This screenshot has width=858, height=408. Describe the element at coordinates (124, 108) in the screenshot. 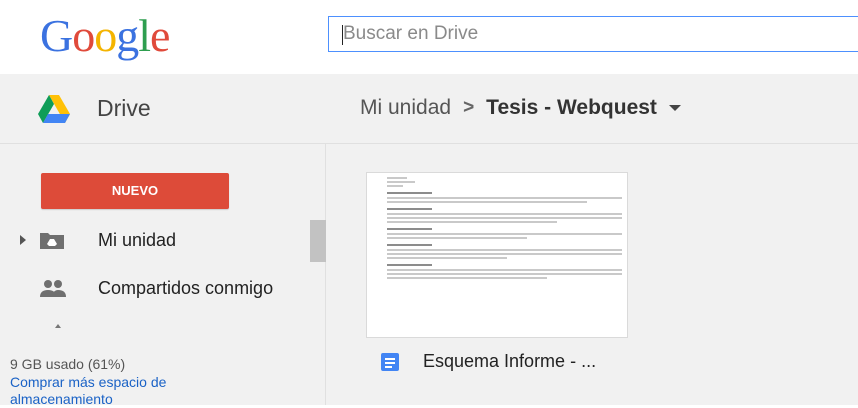

I see `app-title: Drive` at that location.